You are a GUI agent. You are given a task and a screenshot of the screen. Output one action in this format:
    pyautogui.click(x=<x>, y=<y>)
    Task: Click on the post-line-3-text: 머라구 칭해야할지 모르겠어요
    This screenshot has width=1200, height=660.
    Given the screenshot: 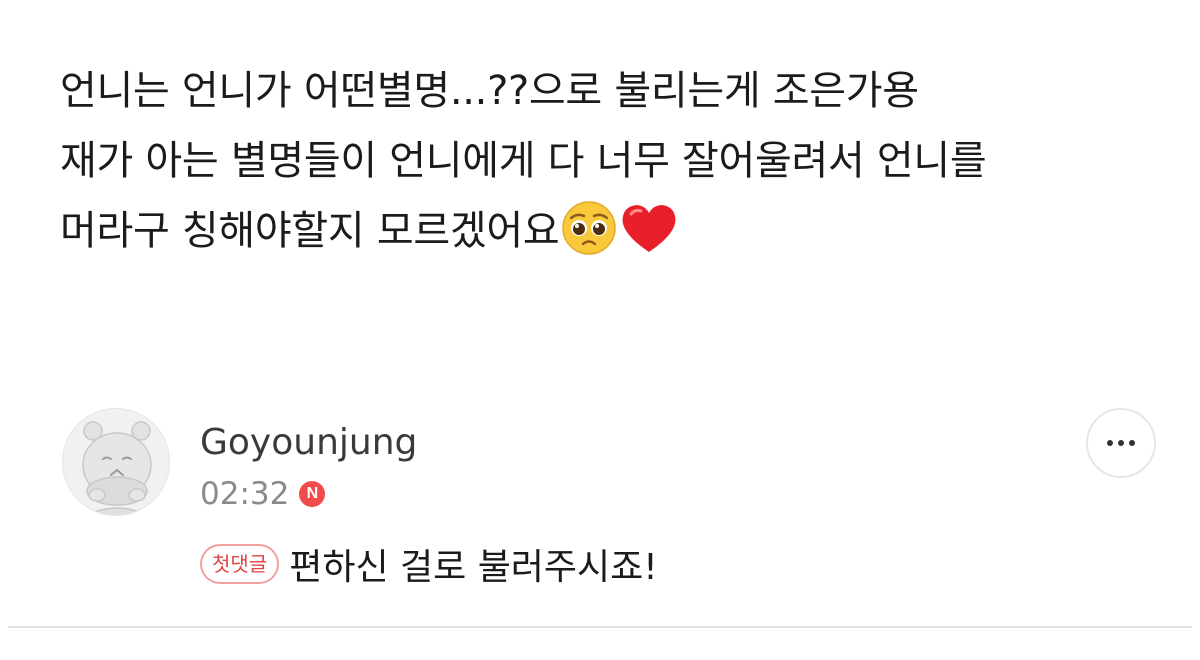 What is the action you would take?
    pyautogui.click(x=310, y=231)
    